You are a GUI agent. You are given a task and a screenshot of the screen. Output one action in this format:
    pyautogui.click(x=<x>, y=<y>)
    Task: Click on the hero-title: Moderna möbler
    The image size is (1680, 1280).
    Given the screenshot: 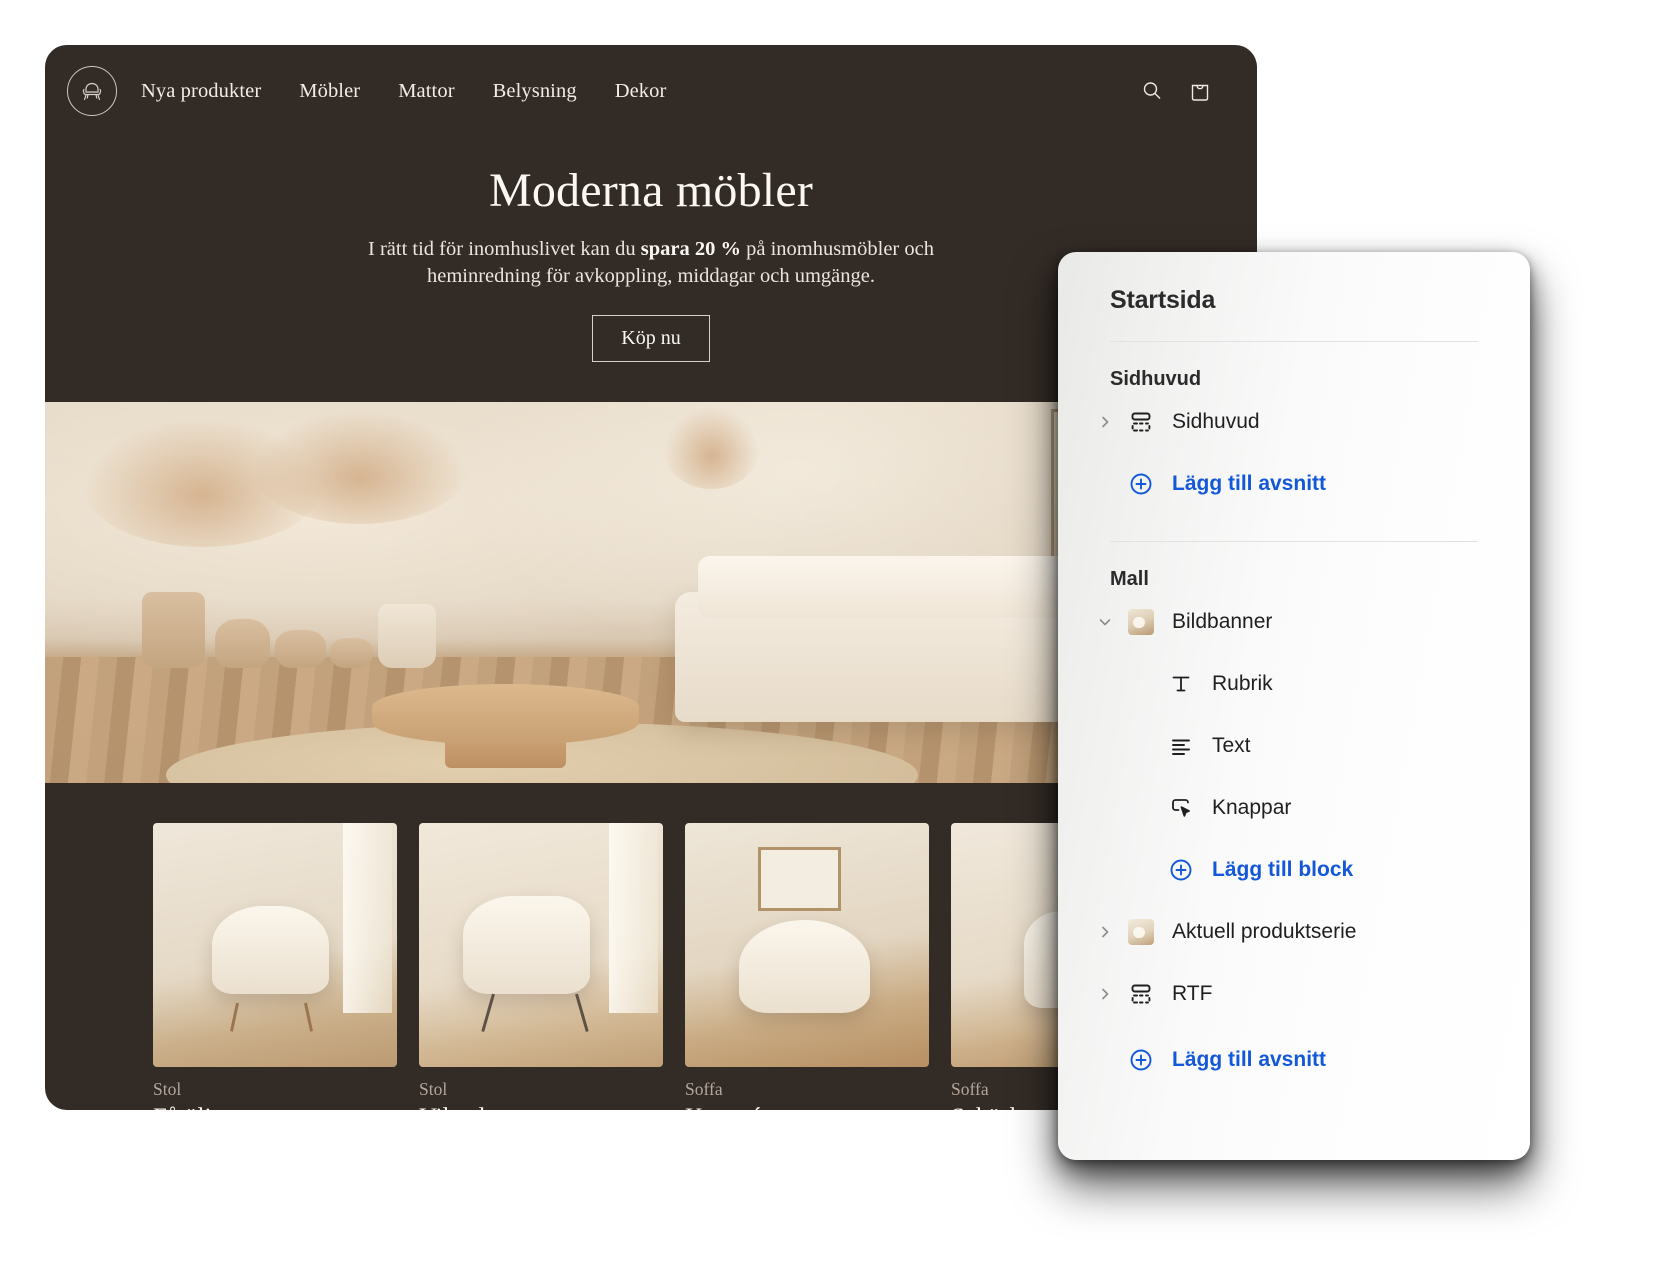 What is the action you would take?
    pyautogui.click(x=651, y=190)
    